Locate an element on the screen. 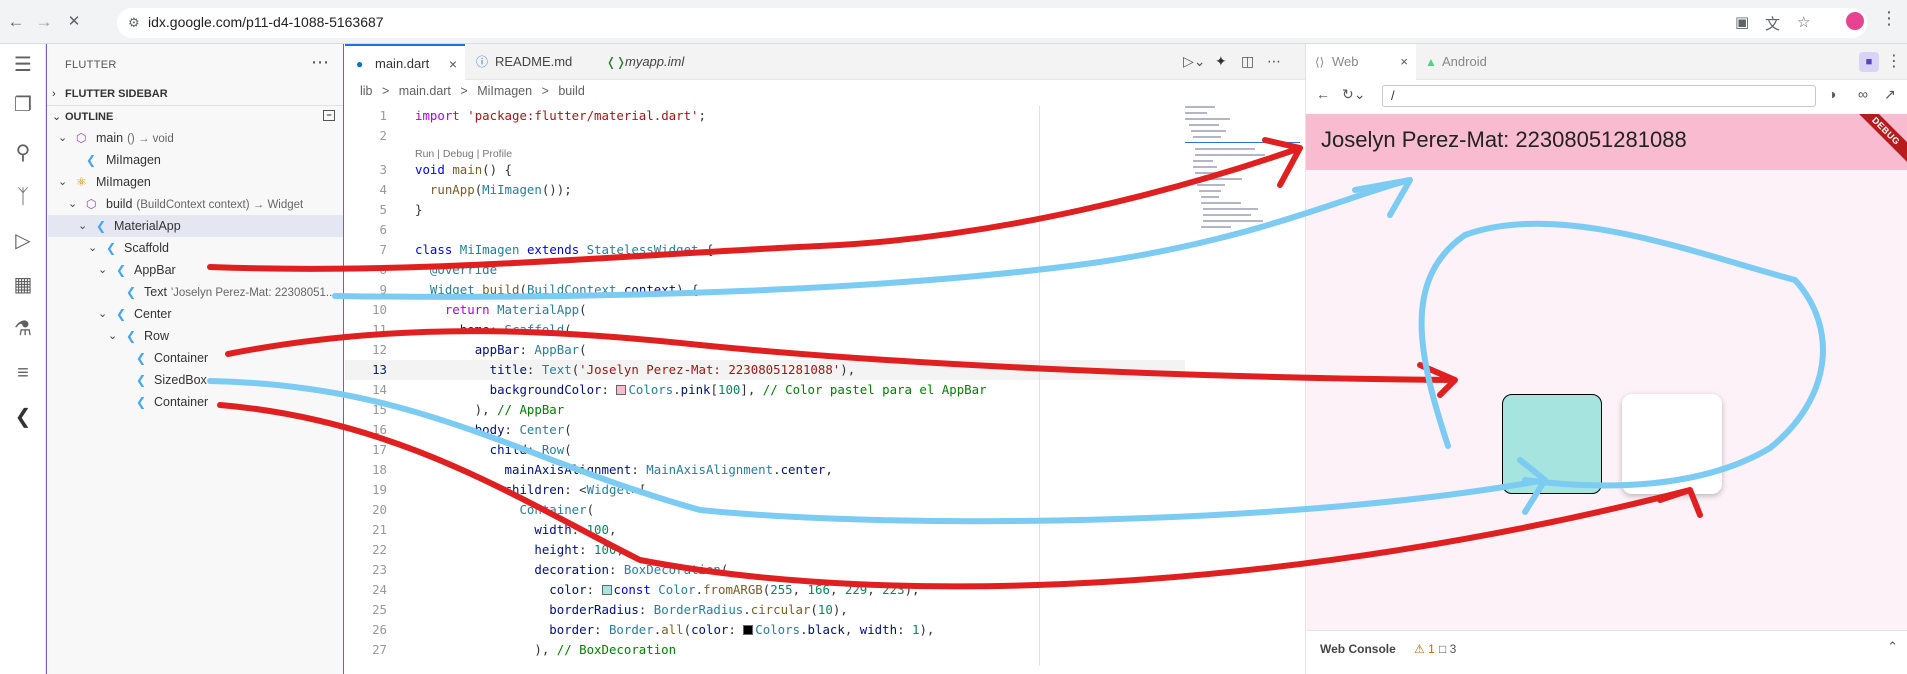  line-number: 12 is located at coordinates (379, 349).